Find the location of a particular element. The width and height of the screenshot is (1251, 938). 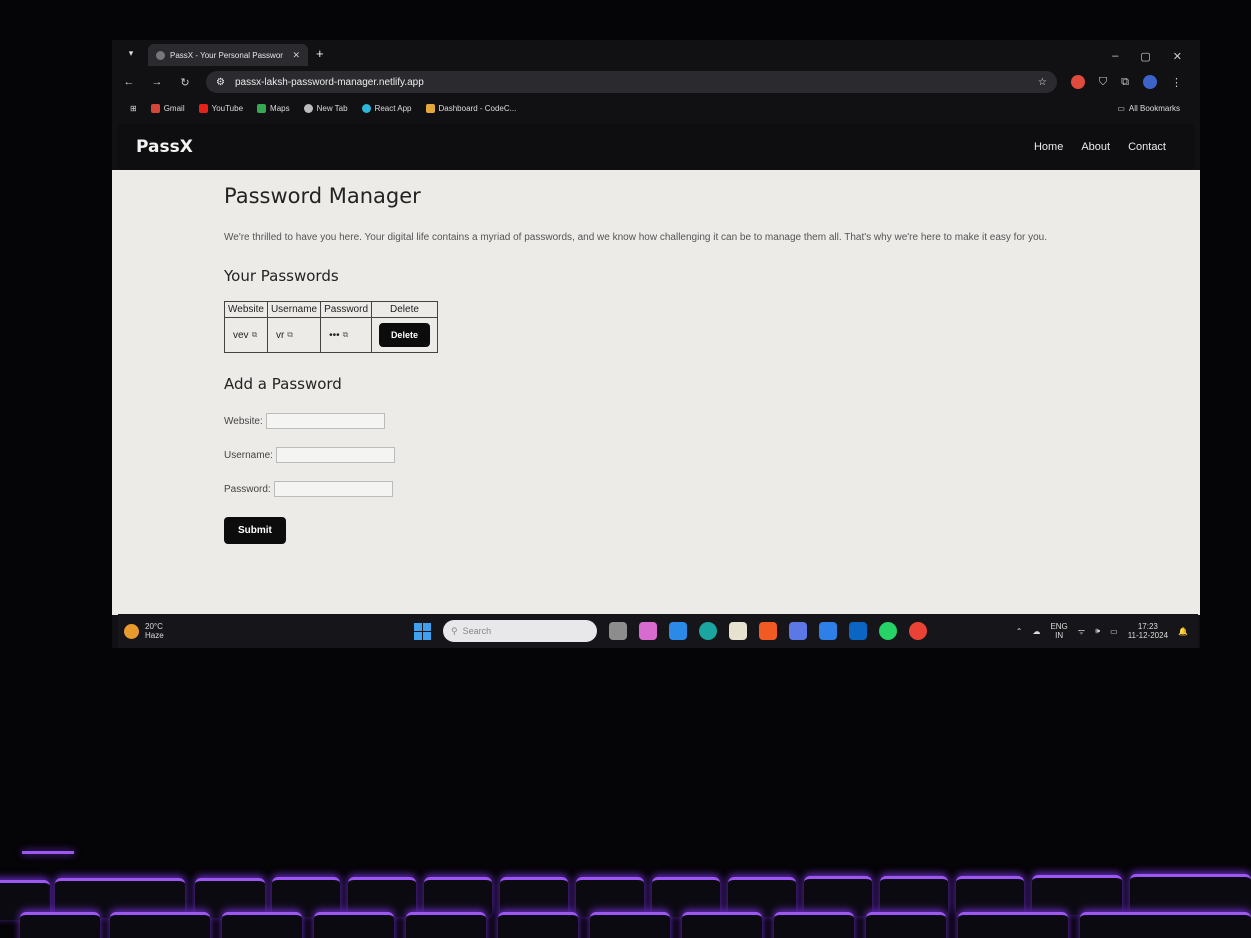

page-title: Password Manager is located at coordinates (322, 196).